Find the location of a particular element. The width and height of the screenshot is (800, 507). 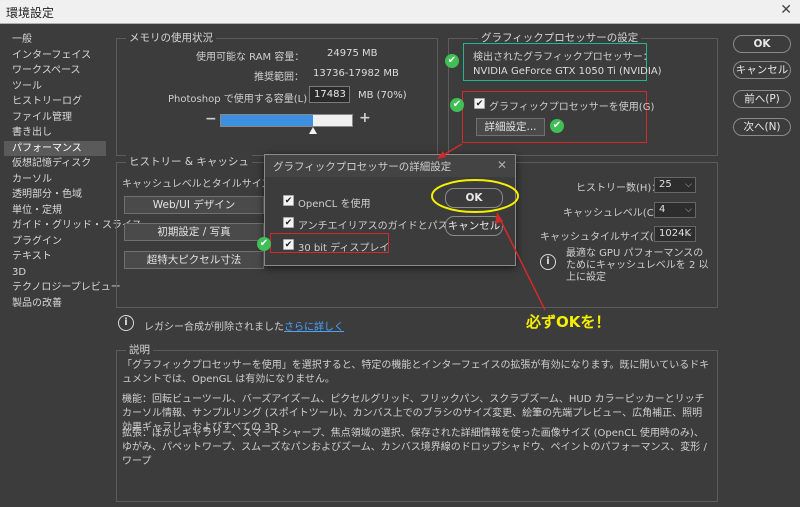

sidebar-item-product-improvement: 製品の改善 is located at coordinates (55, 304).